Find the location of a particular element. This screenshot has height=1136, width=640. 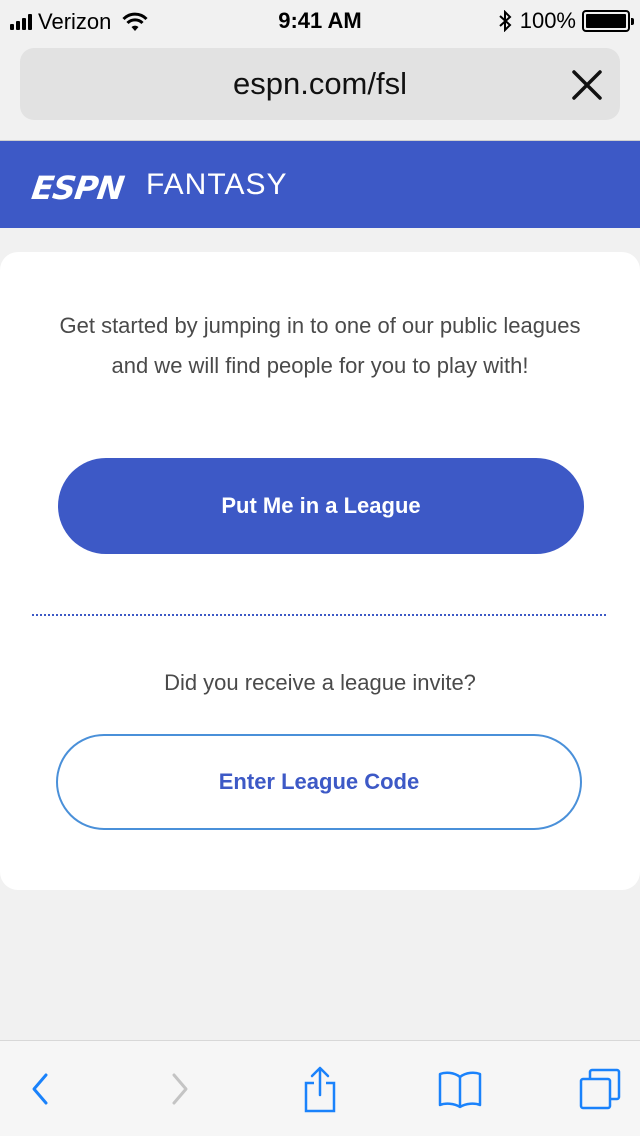

battery-percent: 100% is located at coordinates (547, 20).